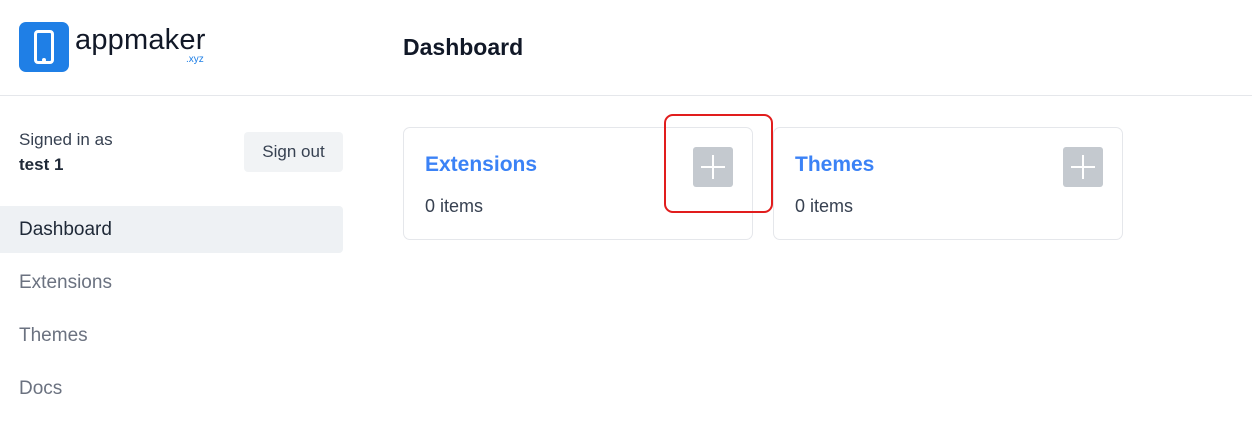 This screenshot has width=1252, height=446. What do you see at coordinates (41, 164) in the screenshot?
I see `signed-in-username: test 1` at bounding box center [41, 164].